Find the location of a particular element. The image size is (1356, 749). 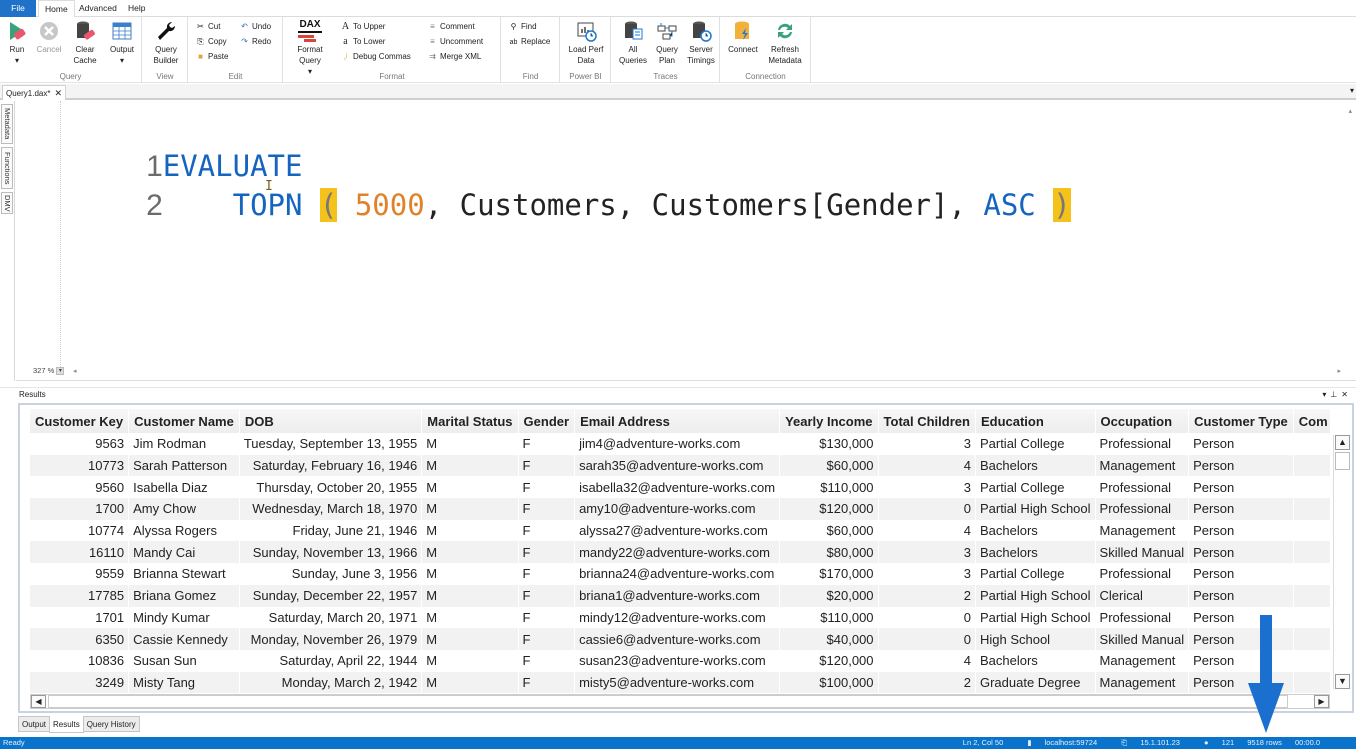

table-cell: Skilled Manual is located at coordinates (1142, 639).